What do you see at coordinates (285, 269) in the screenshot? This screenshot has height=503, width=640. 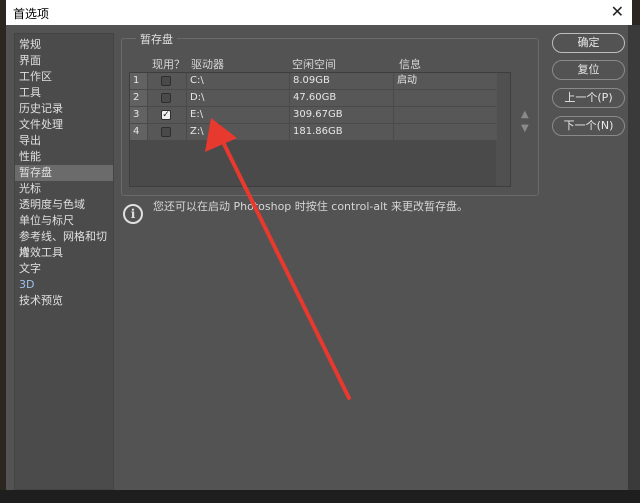 I see `arrow-shaft` at bounding box center [285, 269].